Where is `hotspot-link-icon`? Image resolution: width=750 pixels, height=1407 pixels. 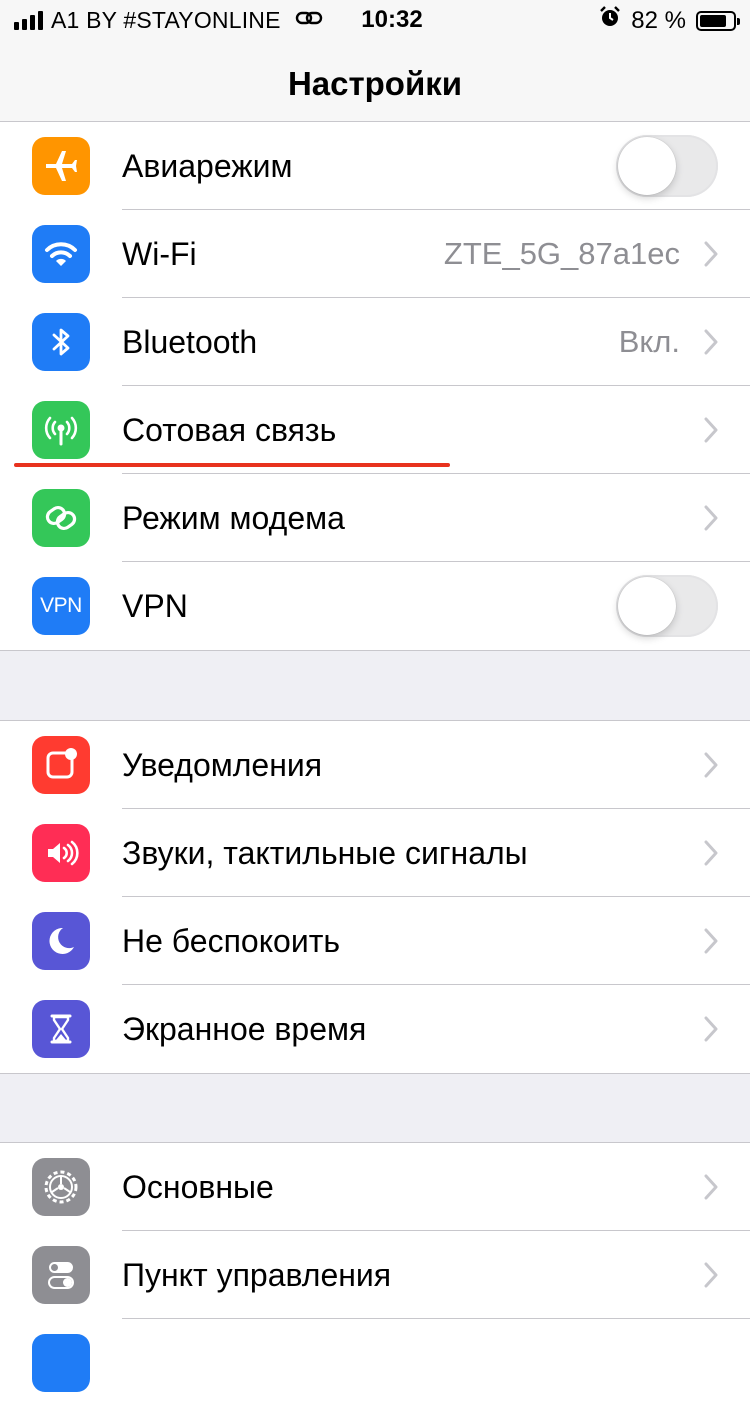
hotspot-link-icon is located at coordinates (309, 20).